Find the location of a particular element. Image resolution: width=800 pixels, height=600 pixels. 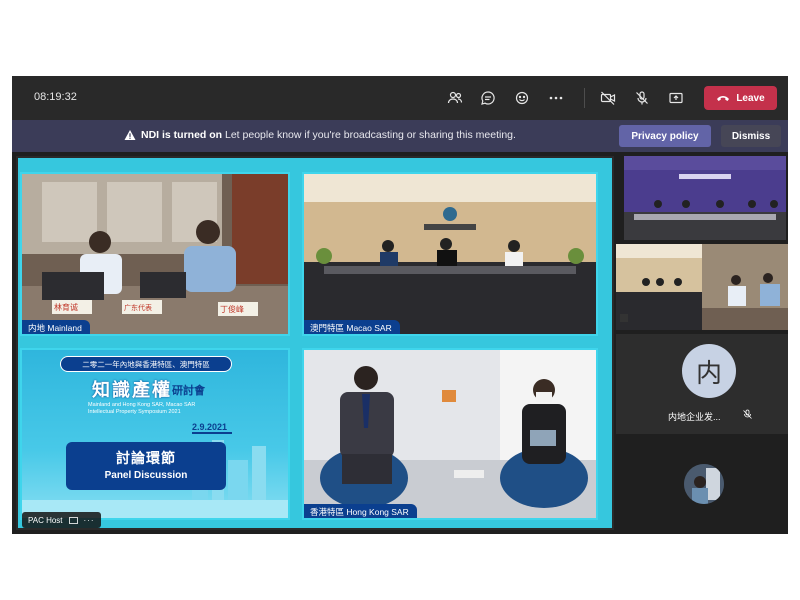

symposium-english-1: Mainland and Hong Kong SAR, Macao SAR is located at coordinates (142, 405).